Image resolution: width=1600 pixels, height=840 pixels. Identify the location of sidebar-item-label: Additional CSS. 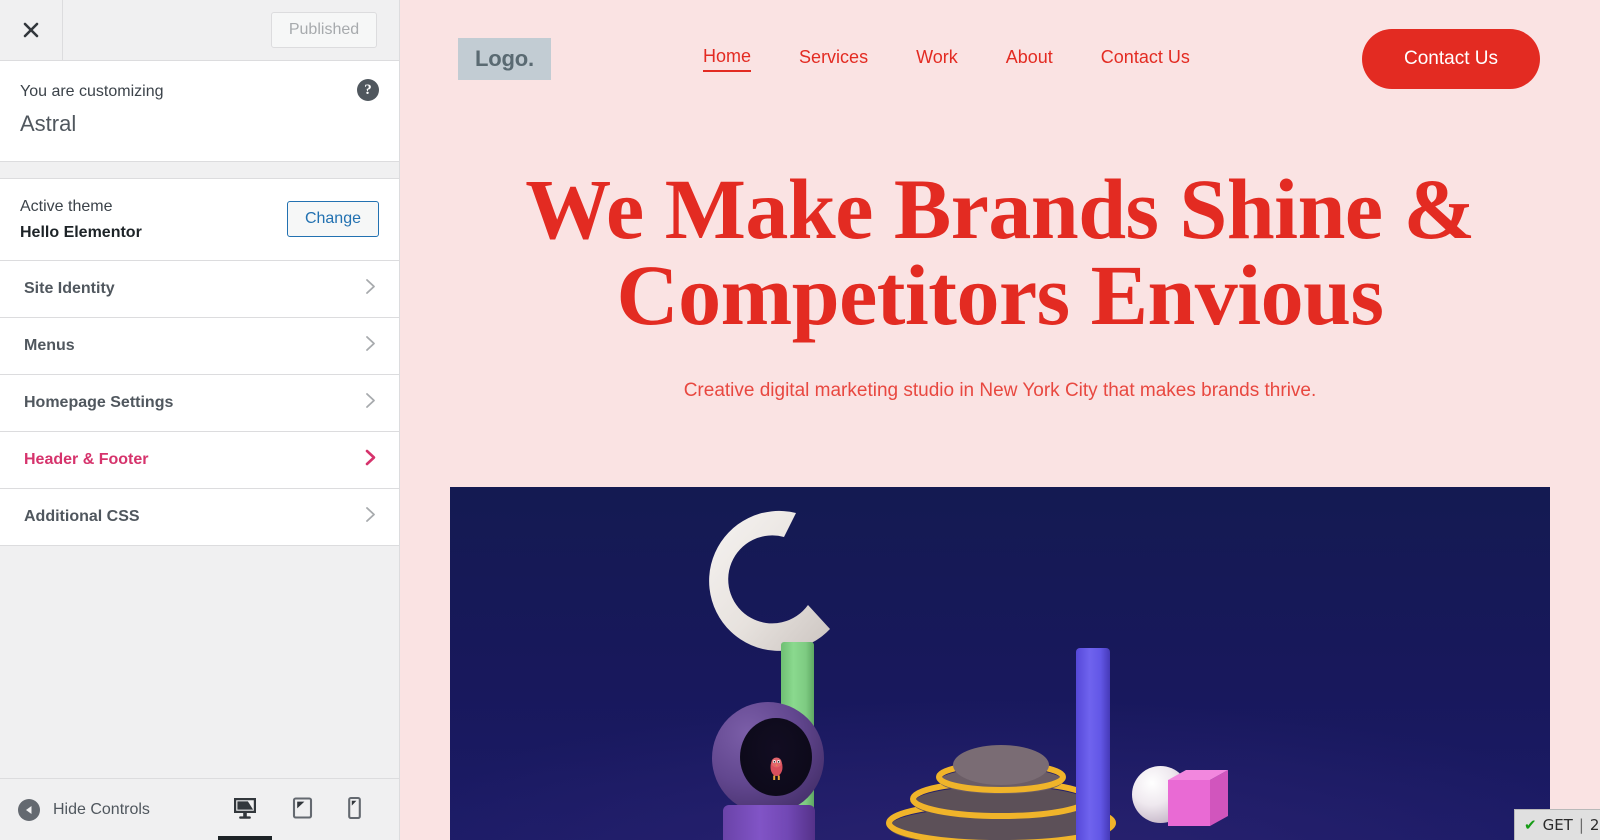
(82, 516).